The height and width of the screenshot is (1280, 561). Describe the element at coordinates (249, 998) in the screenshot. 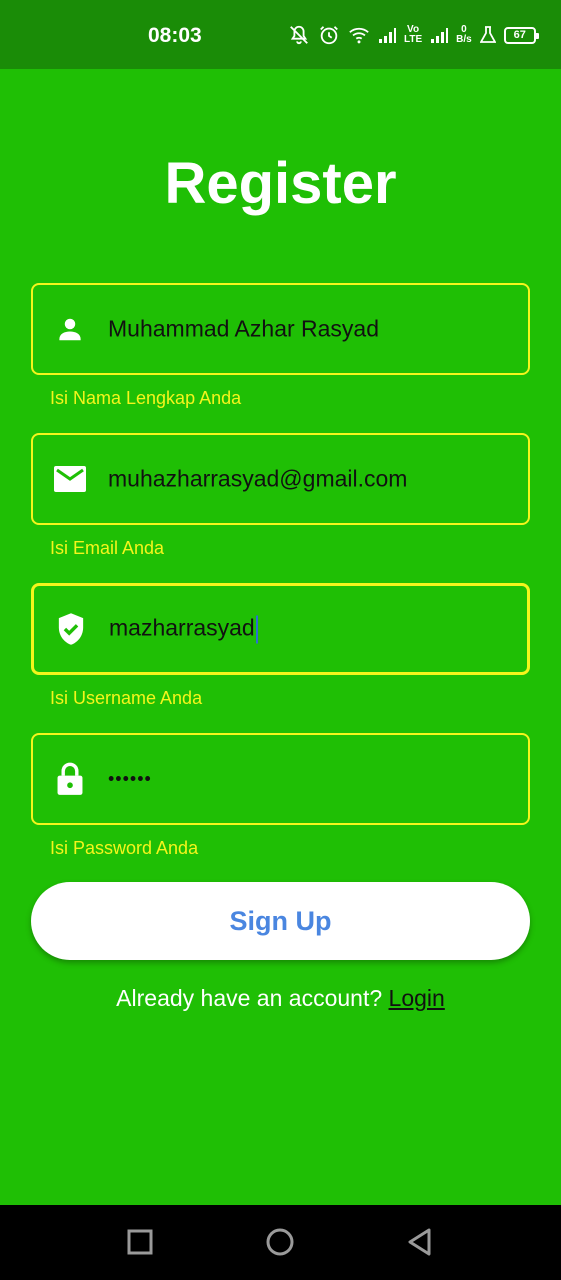

I see `login-prompt: Already have an account?` at that location.